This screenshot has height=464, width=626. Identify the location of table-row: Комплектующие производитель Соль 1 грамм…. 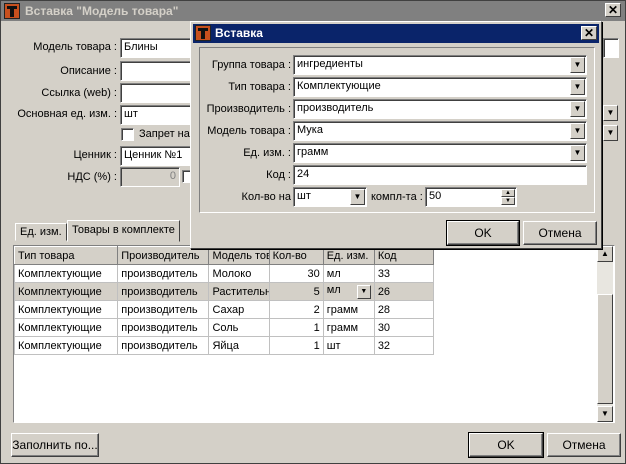
(224, 327).